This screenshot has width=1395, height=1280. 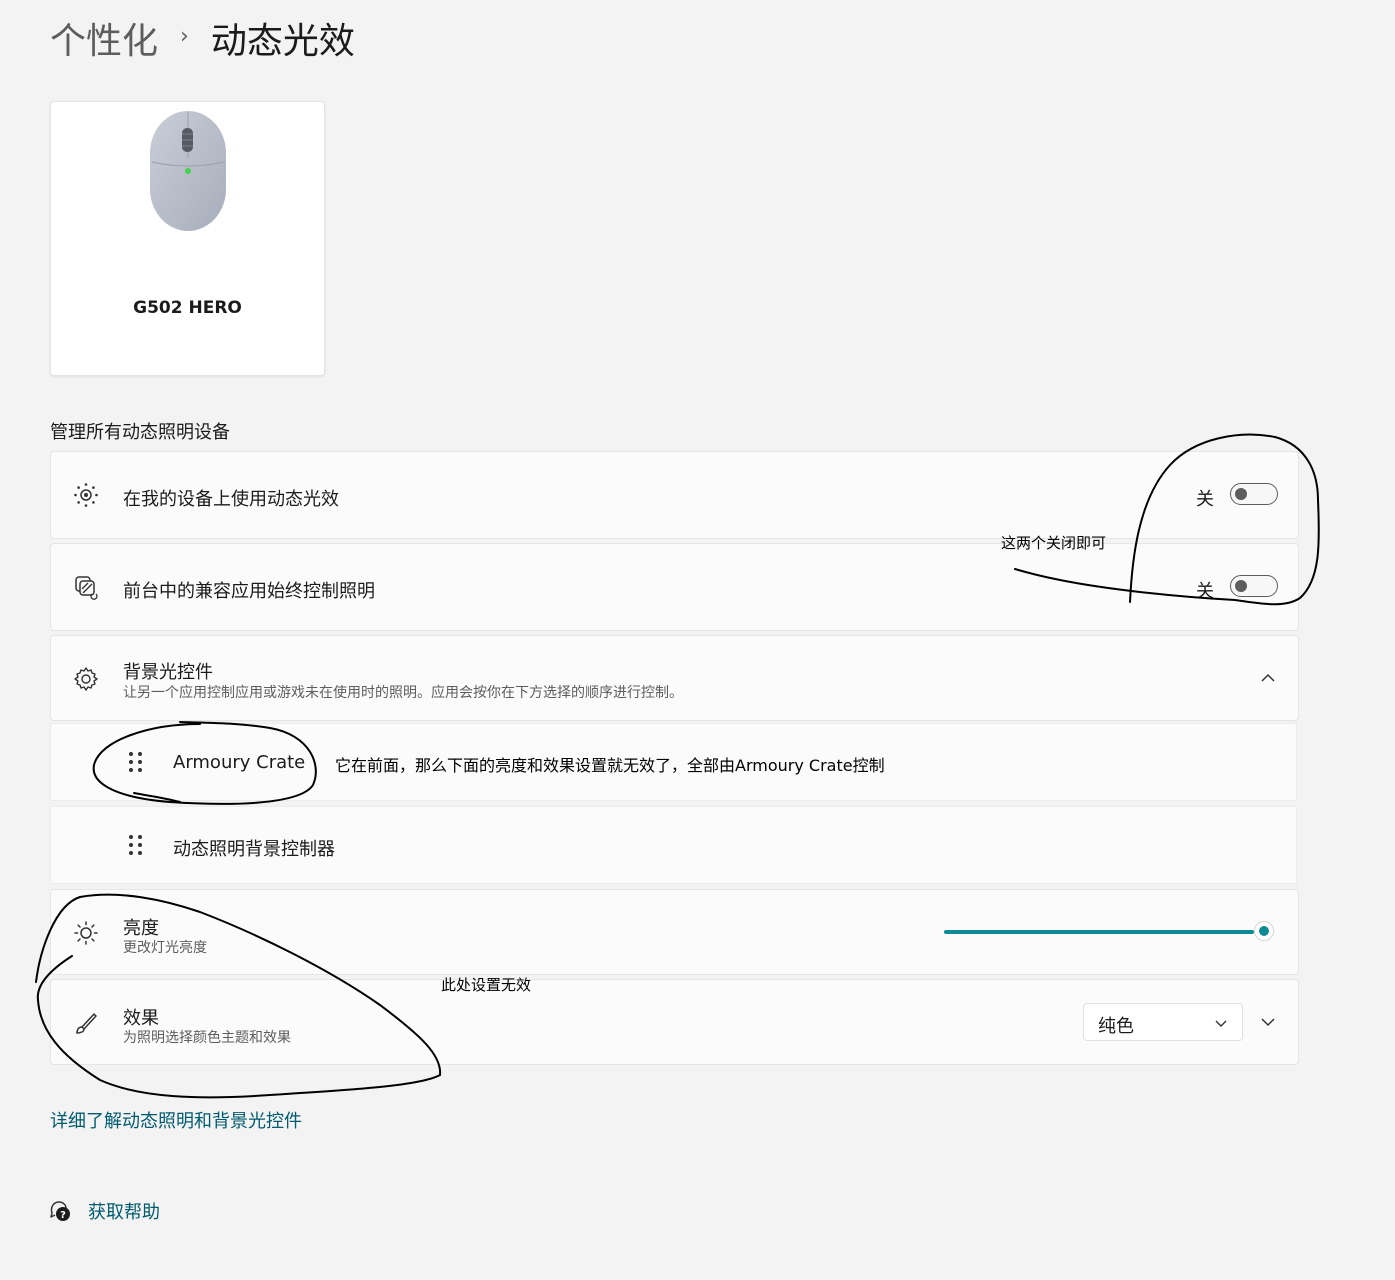 What do you see at coordinates (86, 679) in the screenshot?
I see `gear-icon` at bounding box center [86, 679].